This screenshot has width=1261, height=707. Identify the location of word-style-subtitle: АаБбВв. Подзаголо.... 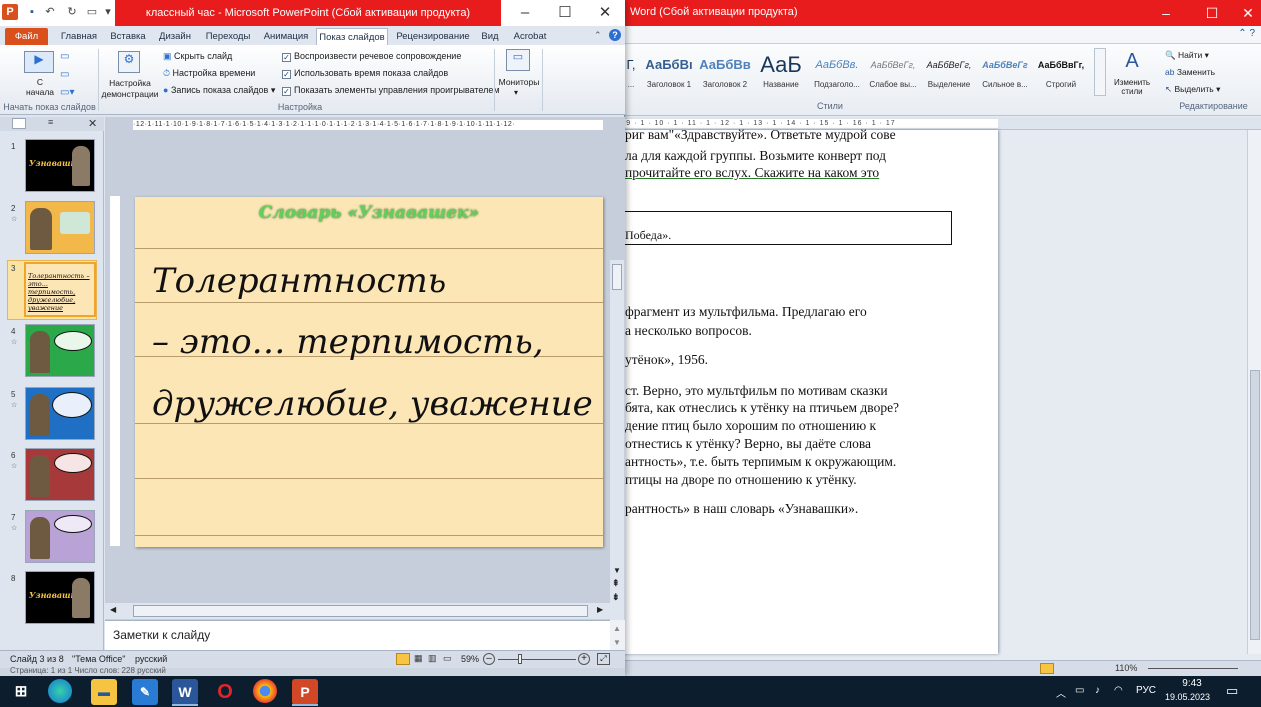
(837, 73).